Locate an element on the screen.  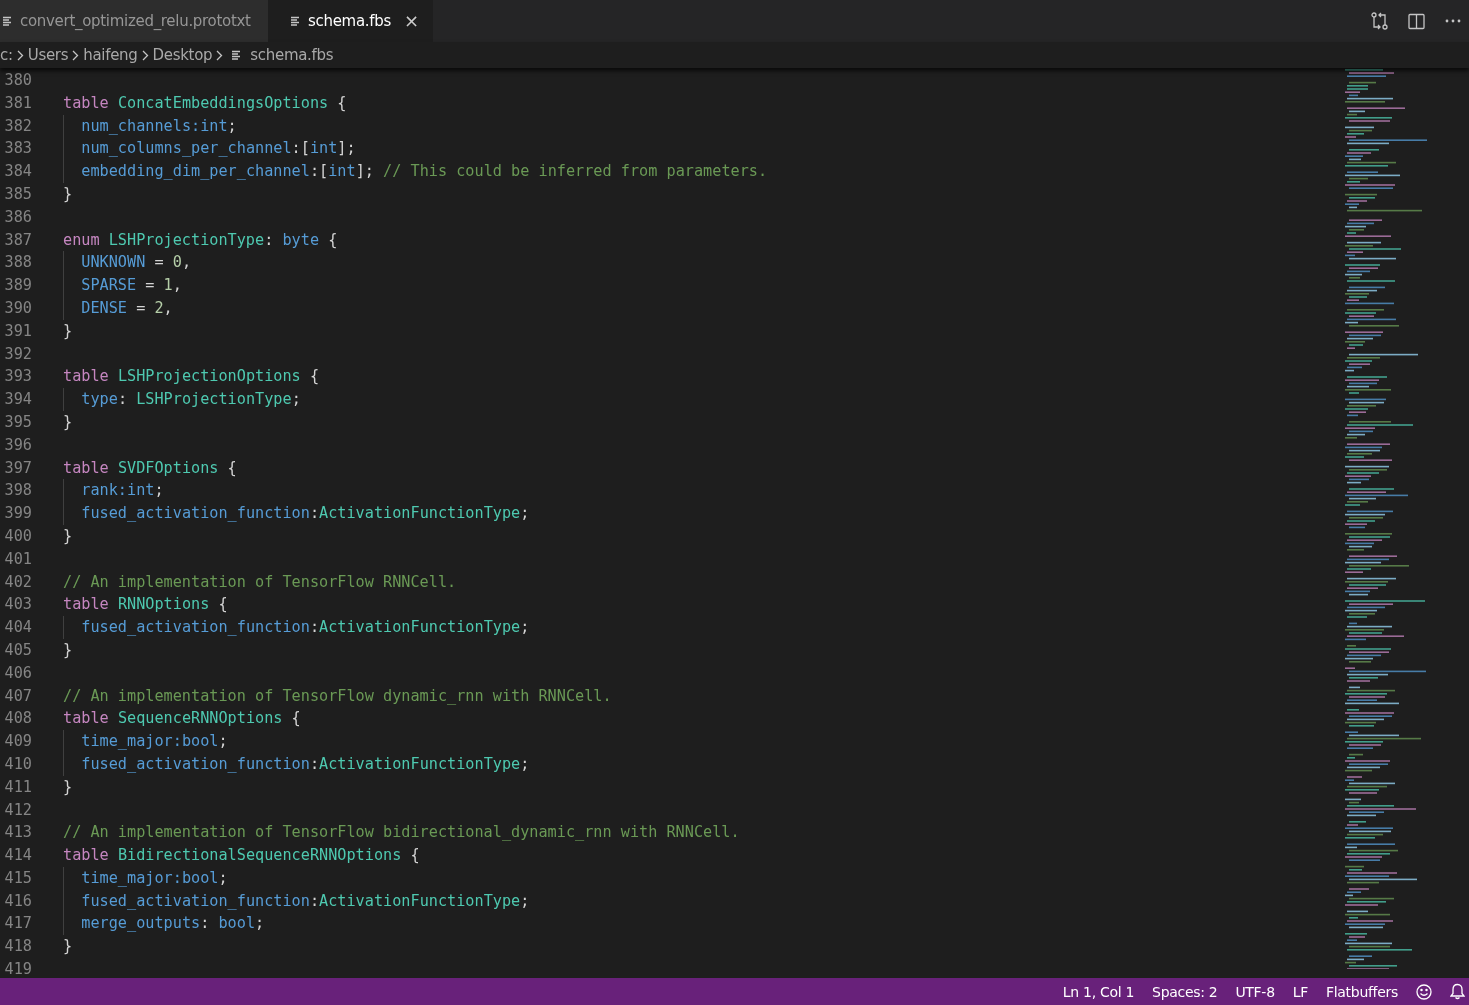
code-line: enum LSHProjectionType: byte { is located at coordinates (200, 240).